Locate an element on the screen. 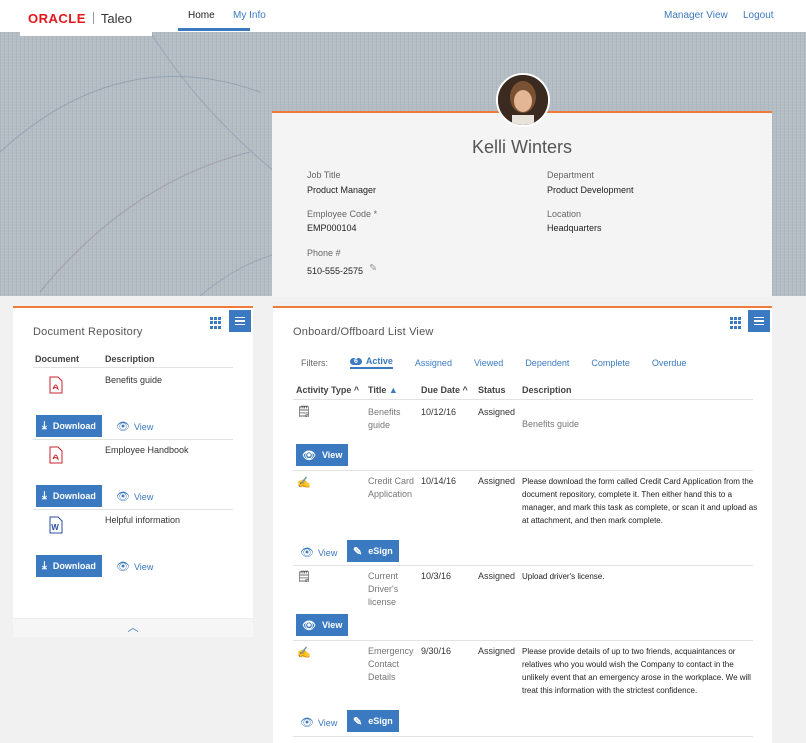 This screenshot has width=806, height=743. department-label: Department is located at coordinates (571, 175).